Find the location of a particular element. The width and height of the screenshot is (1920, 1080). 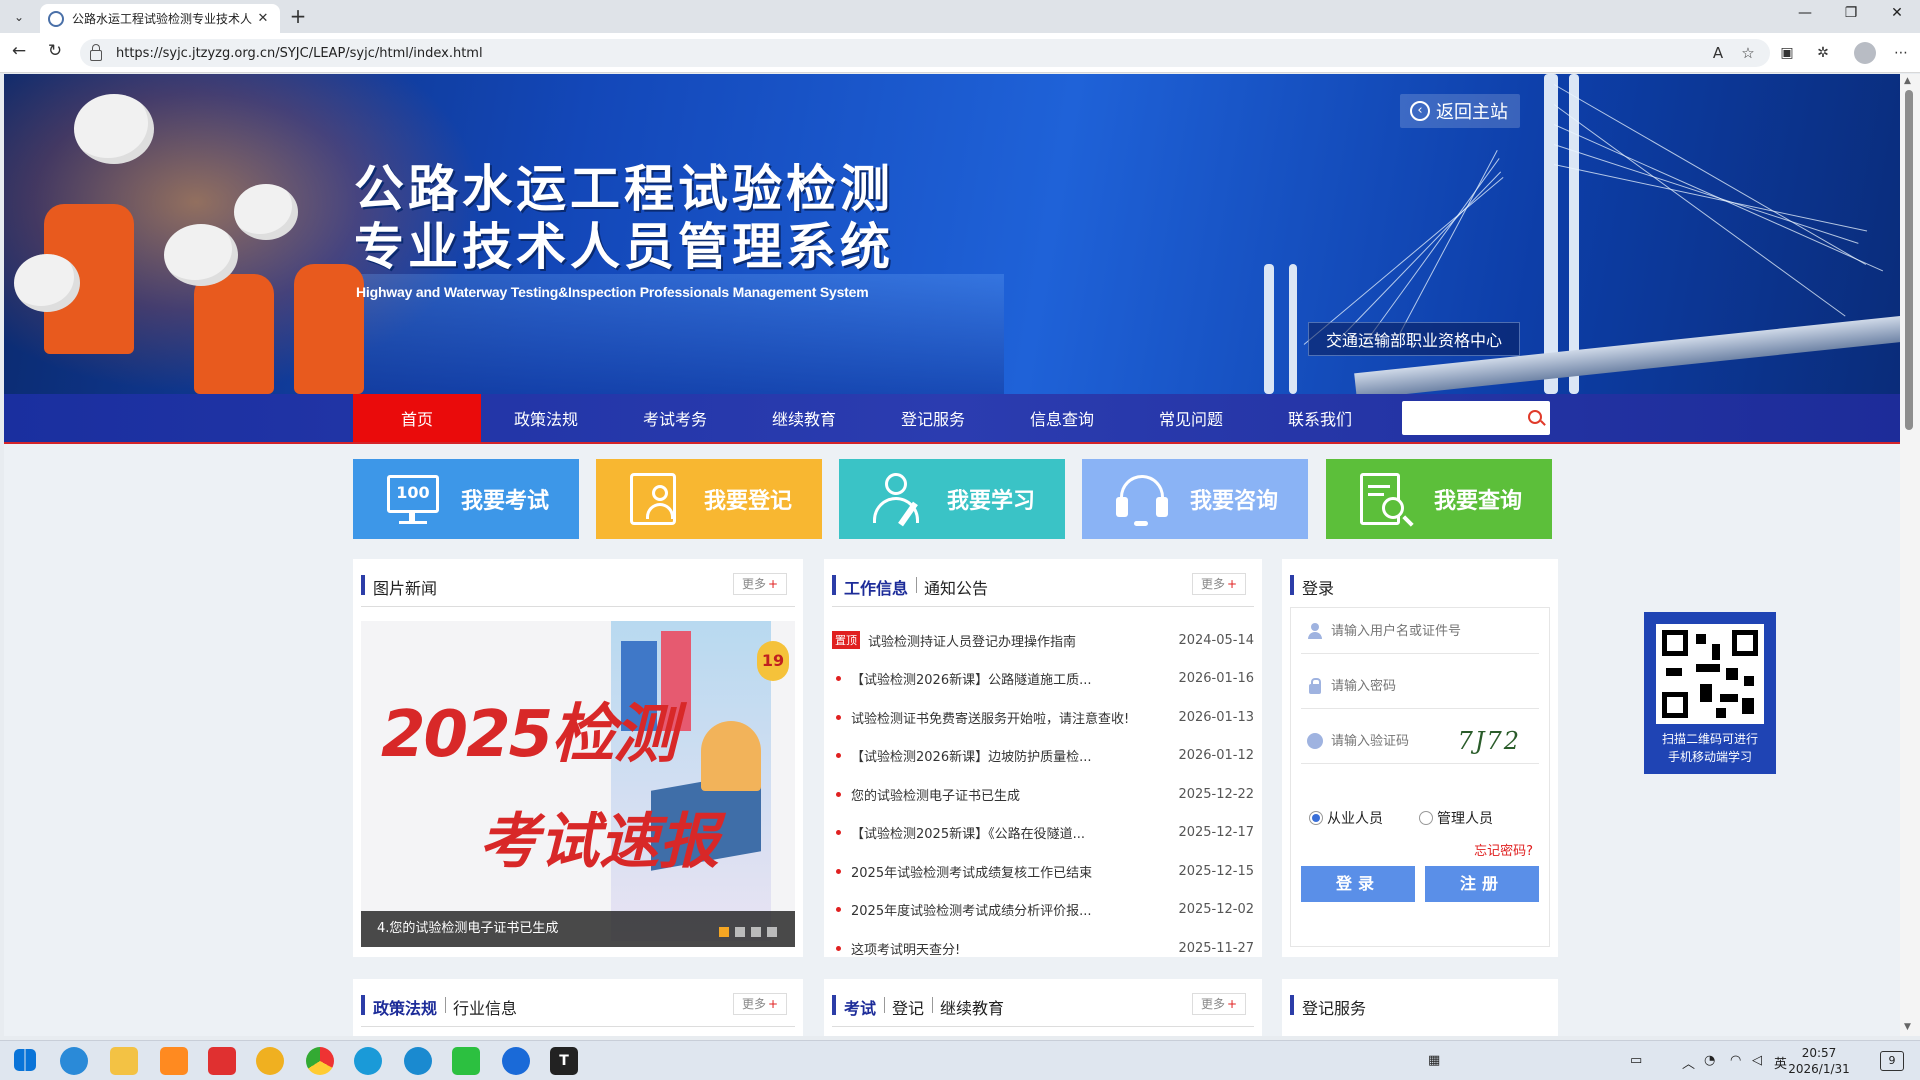

quick-consult-button: 我要咨询 is located at coordinates (1195, 499).